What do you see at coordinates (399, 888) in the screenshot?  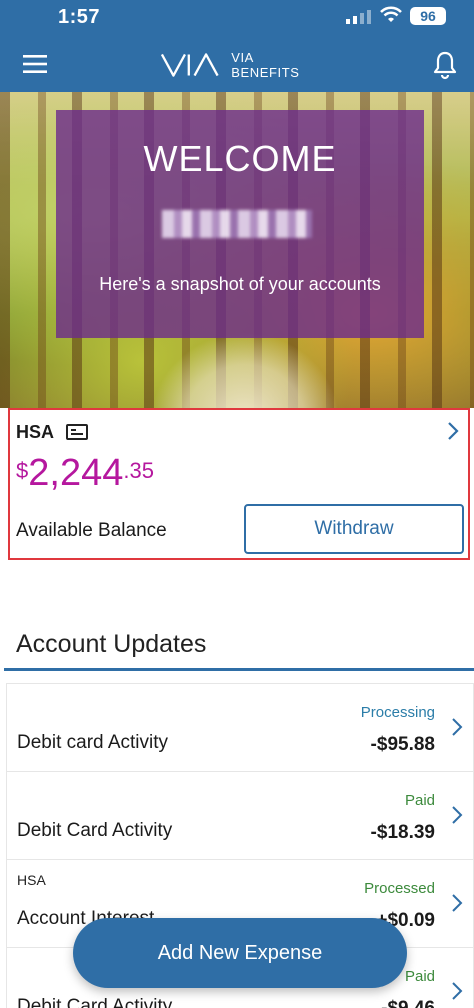 I see `item-status: Processed` at bounding box center [399, 888].